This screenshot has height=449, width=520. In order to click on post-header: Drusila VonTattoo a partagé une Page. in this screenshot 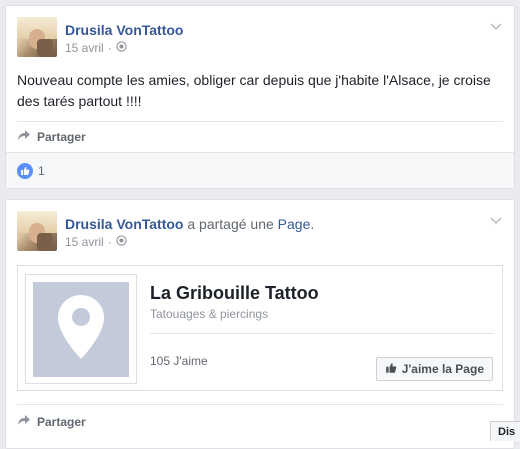, I will do `click(189, 224)`.